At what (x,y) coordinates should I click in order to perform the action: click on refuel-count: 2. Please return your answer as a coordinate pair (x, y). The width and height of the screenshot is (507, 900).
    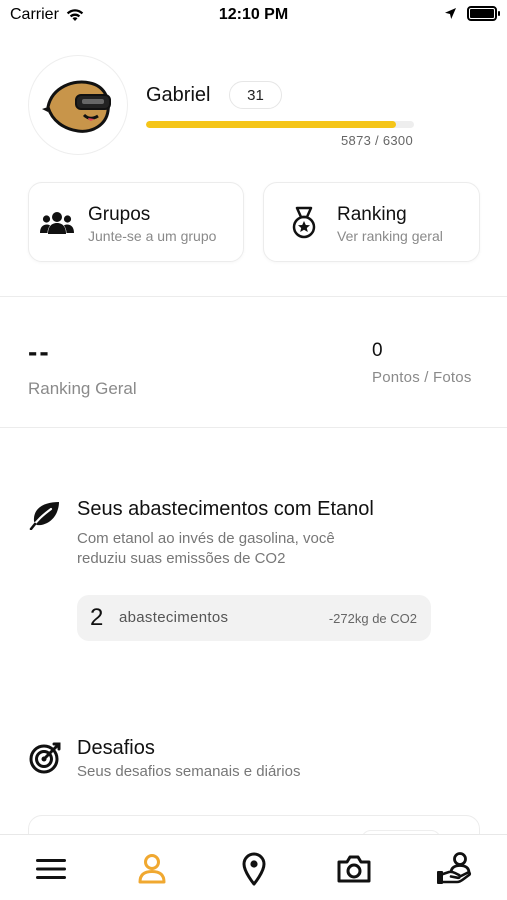
    Looking at the image, I should click on (97, 617).